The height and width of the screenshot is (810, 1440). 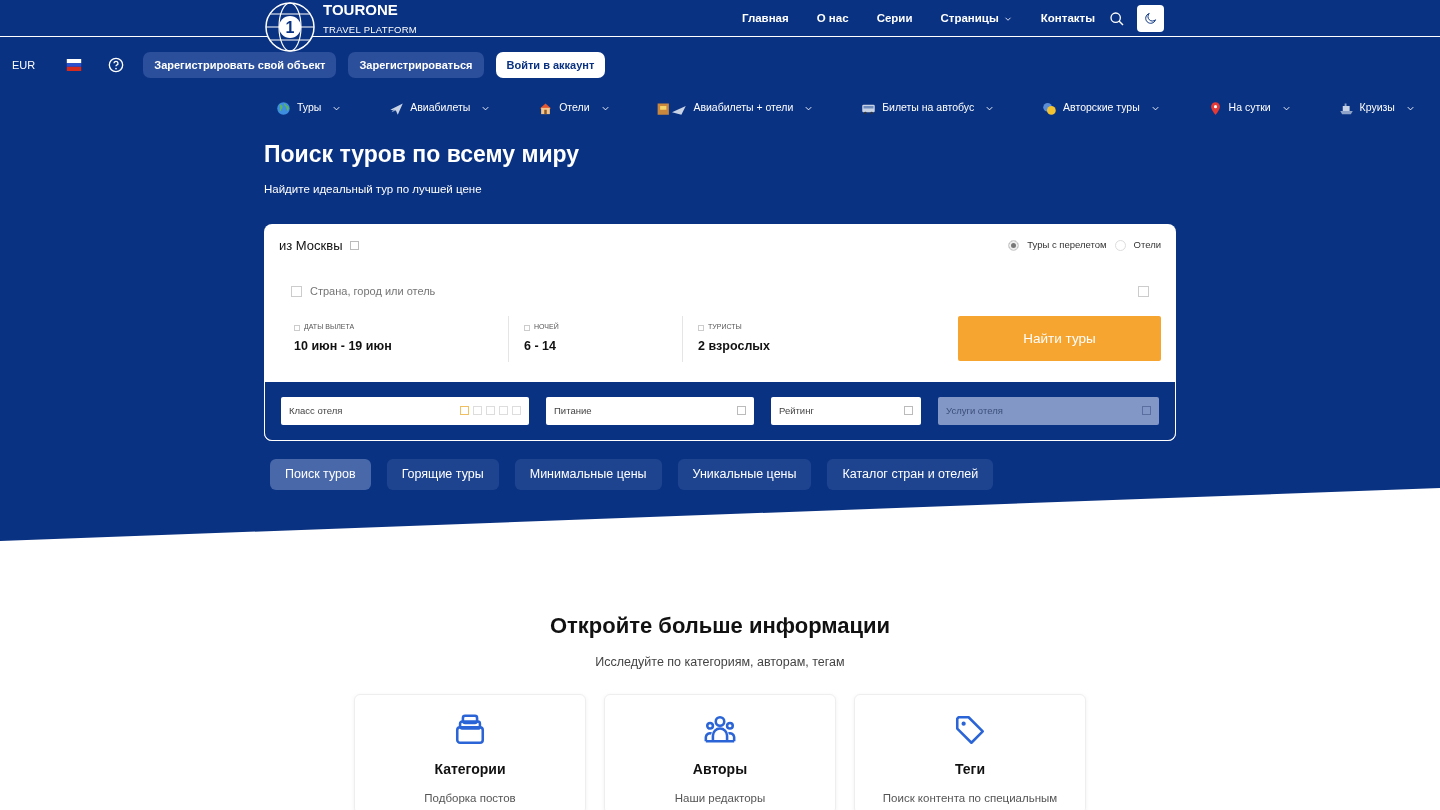 I want to click on section-title: Откройте больше информации, so click(x=720, y=626).